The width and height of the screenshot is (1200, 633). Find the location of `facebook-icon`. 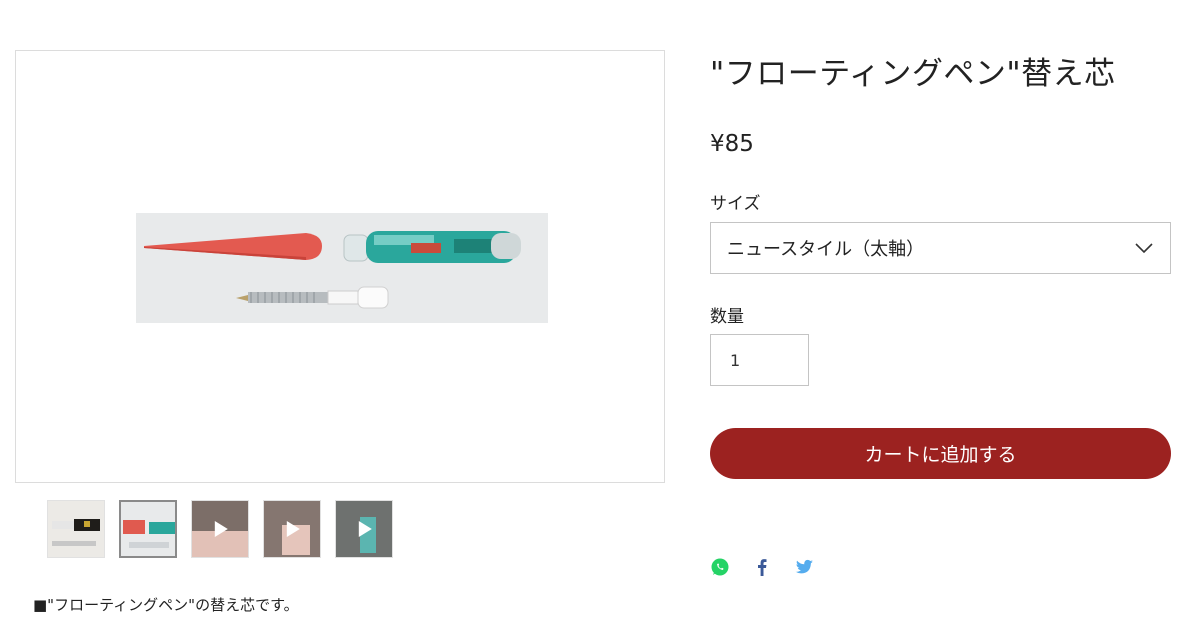

facebook-icon is located at coordinates (762, 567).